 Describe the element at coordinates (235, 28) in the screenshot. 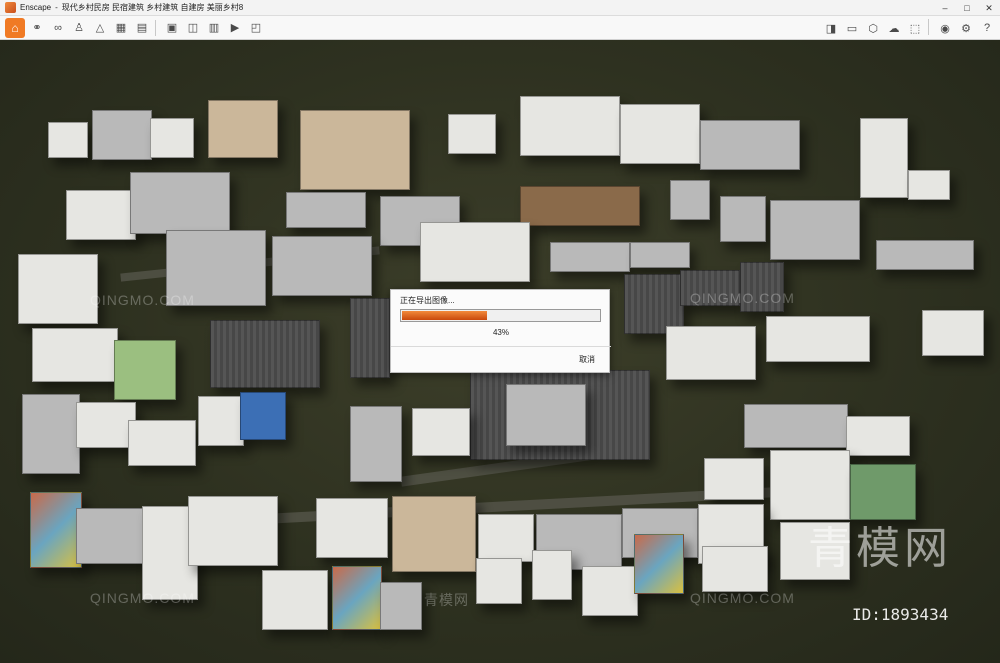

I see `export-video-icon: ▶` at that location.